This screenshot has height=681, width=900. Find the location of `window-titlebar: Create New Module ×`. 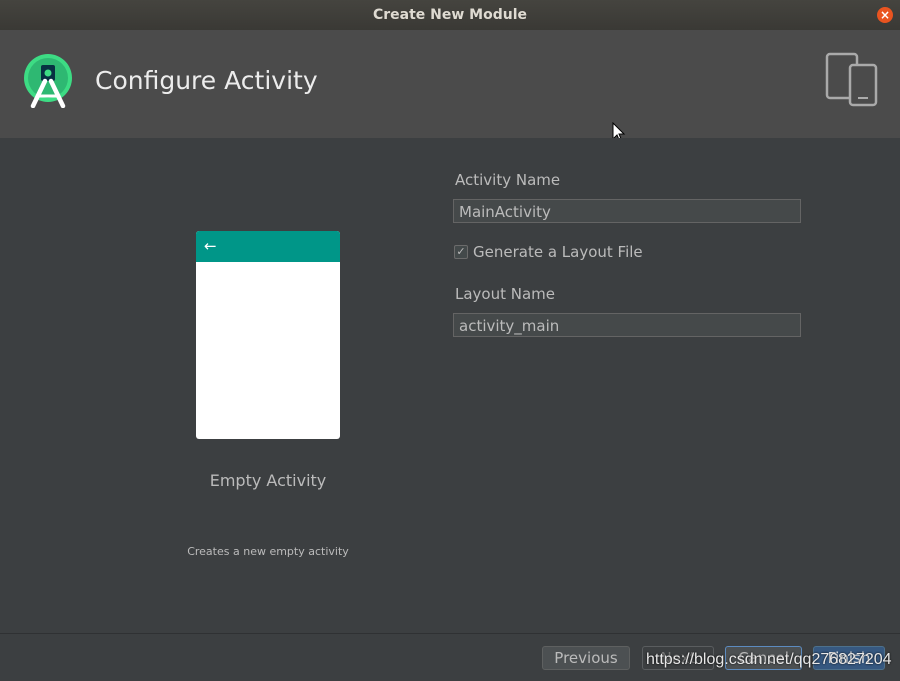

window-titlebar: Create New Module × is located at coordinates (450, 15).